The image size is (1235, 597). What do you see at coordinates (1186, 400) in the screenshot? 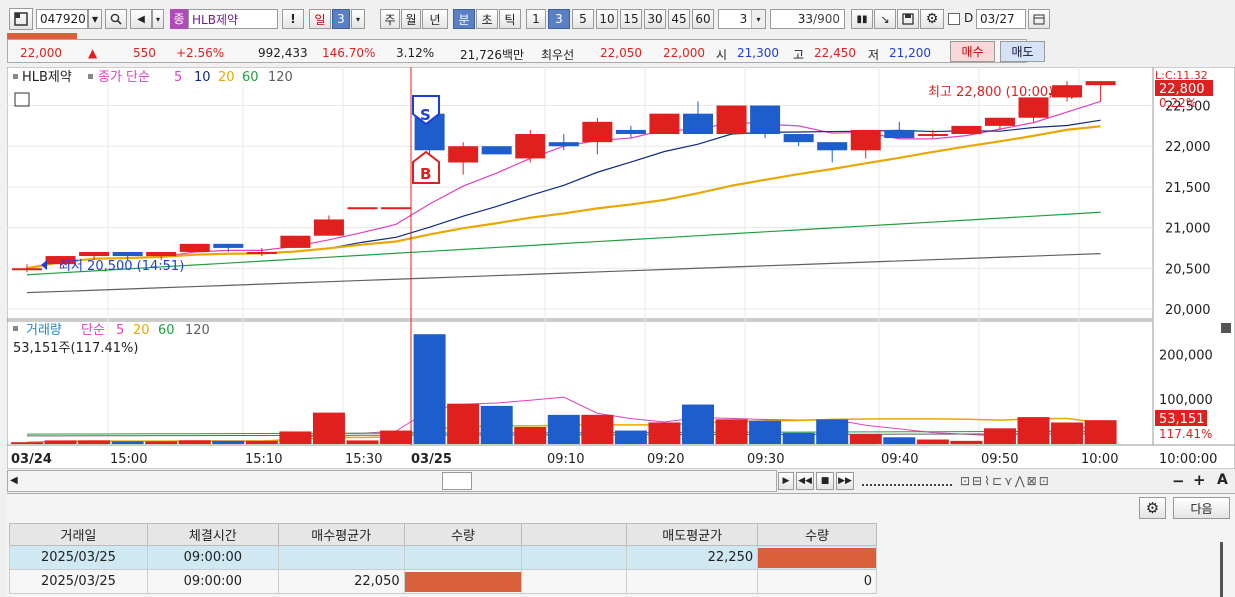
I see `volume-tick-label: 100,000` at bounding box center [1186, 400].